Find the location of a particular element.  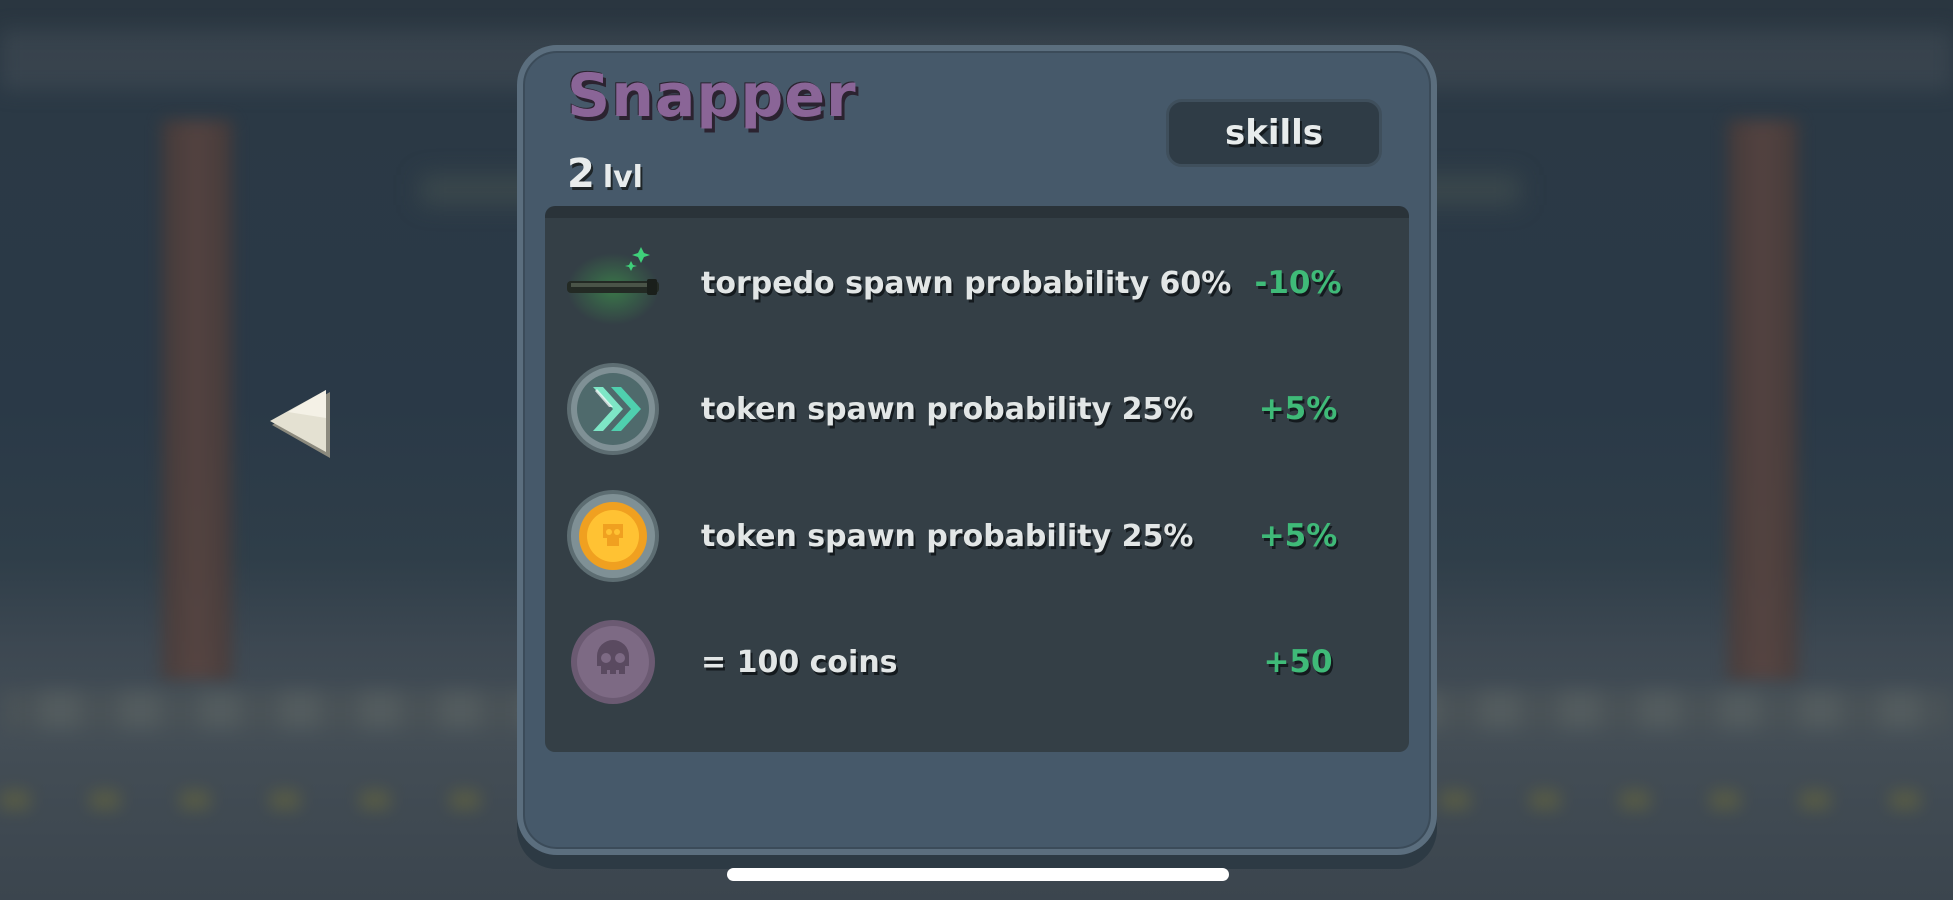

speed-chevrons-icon is located at coordinates (613, 409).